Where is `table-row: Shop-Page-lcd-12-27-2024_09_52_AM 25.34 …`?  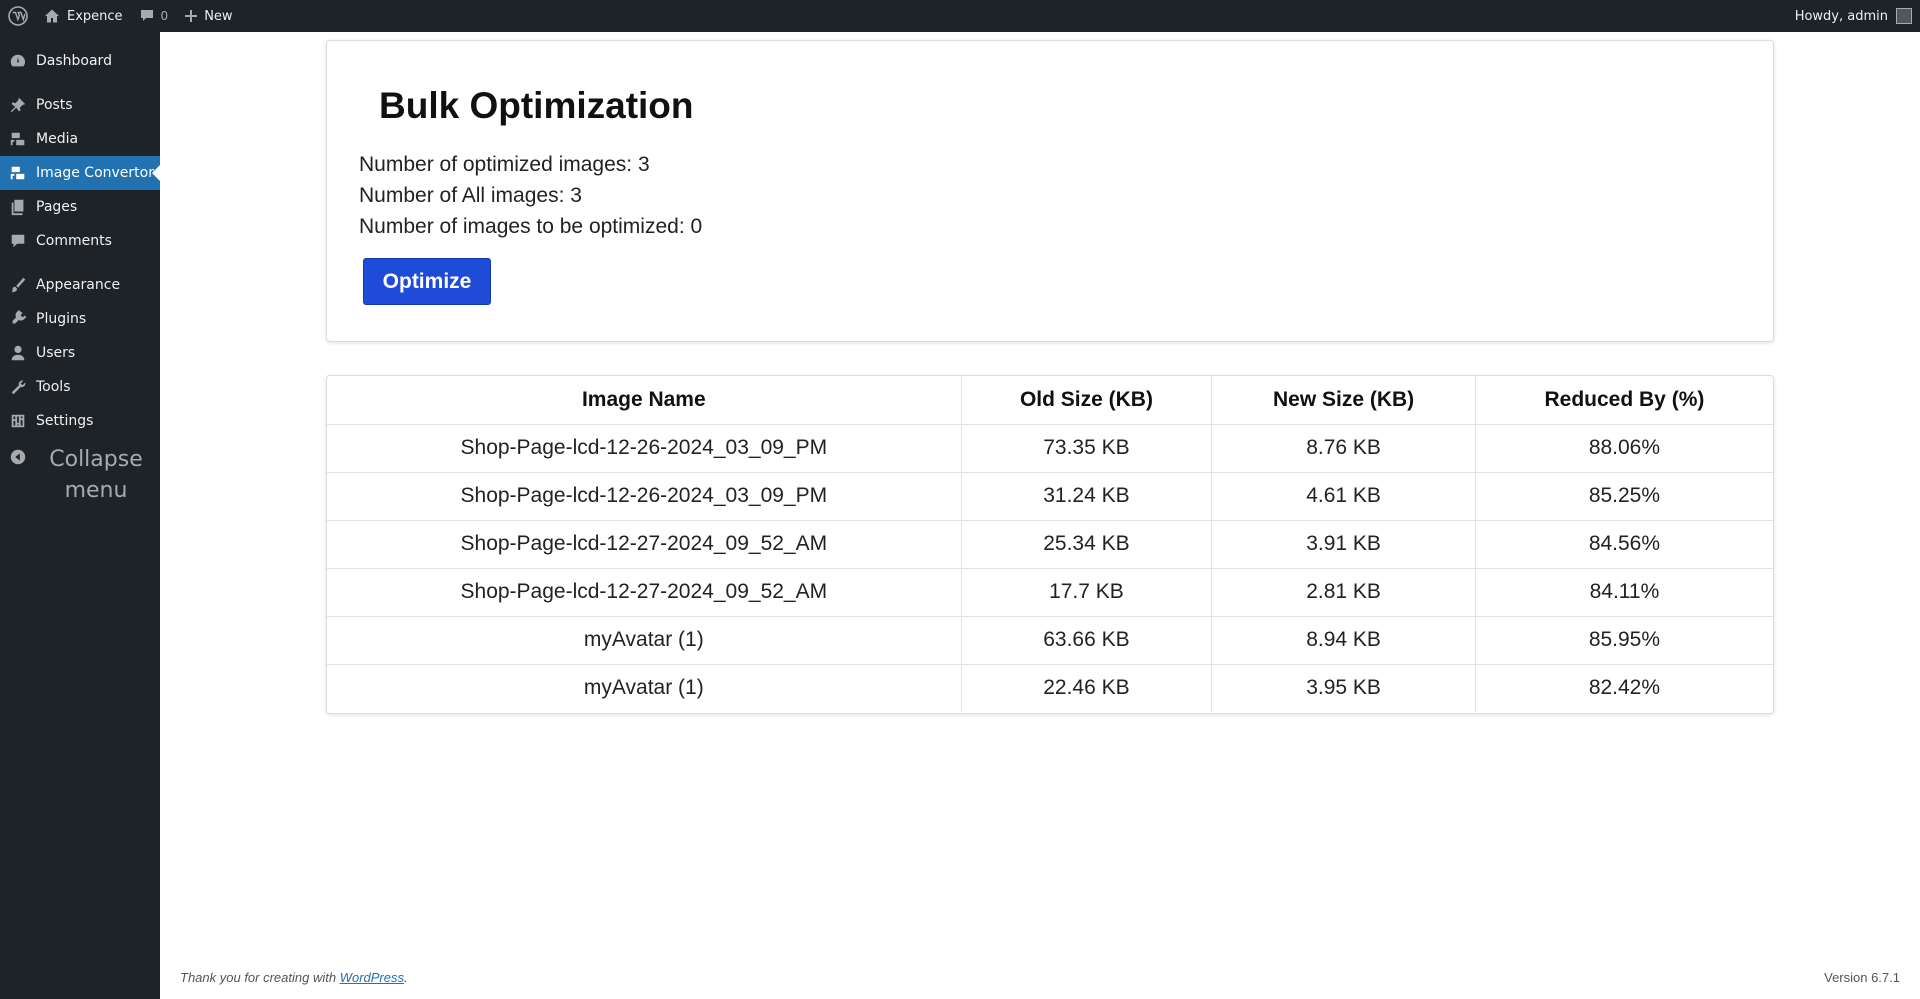 table-row: Shop-Page-lcd-12-27-2024_09_52_AM 25.34 … is located at coordinates (1050, 544).